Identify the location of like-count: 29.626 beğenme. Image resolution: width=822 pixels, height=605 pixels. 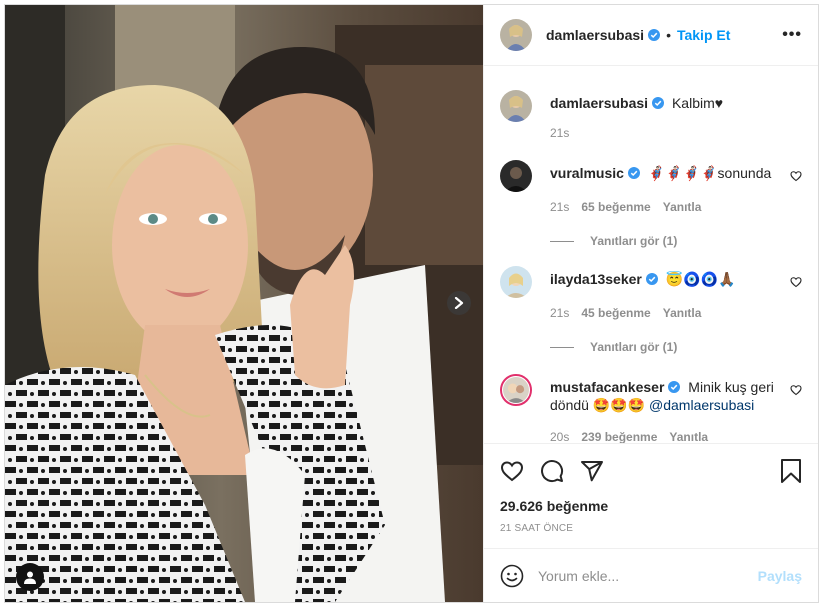
(651, 509).